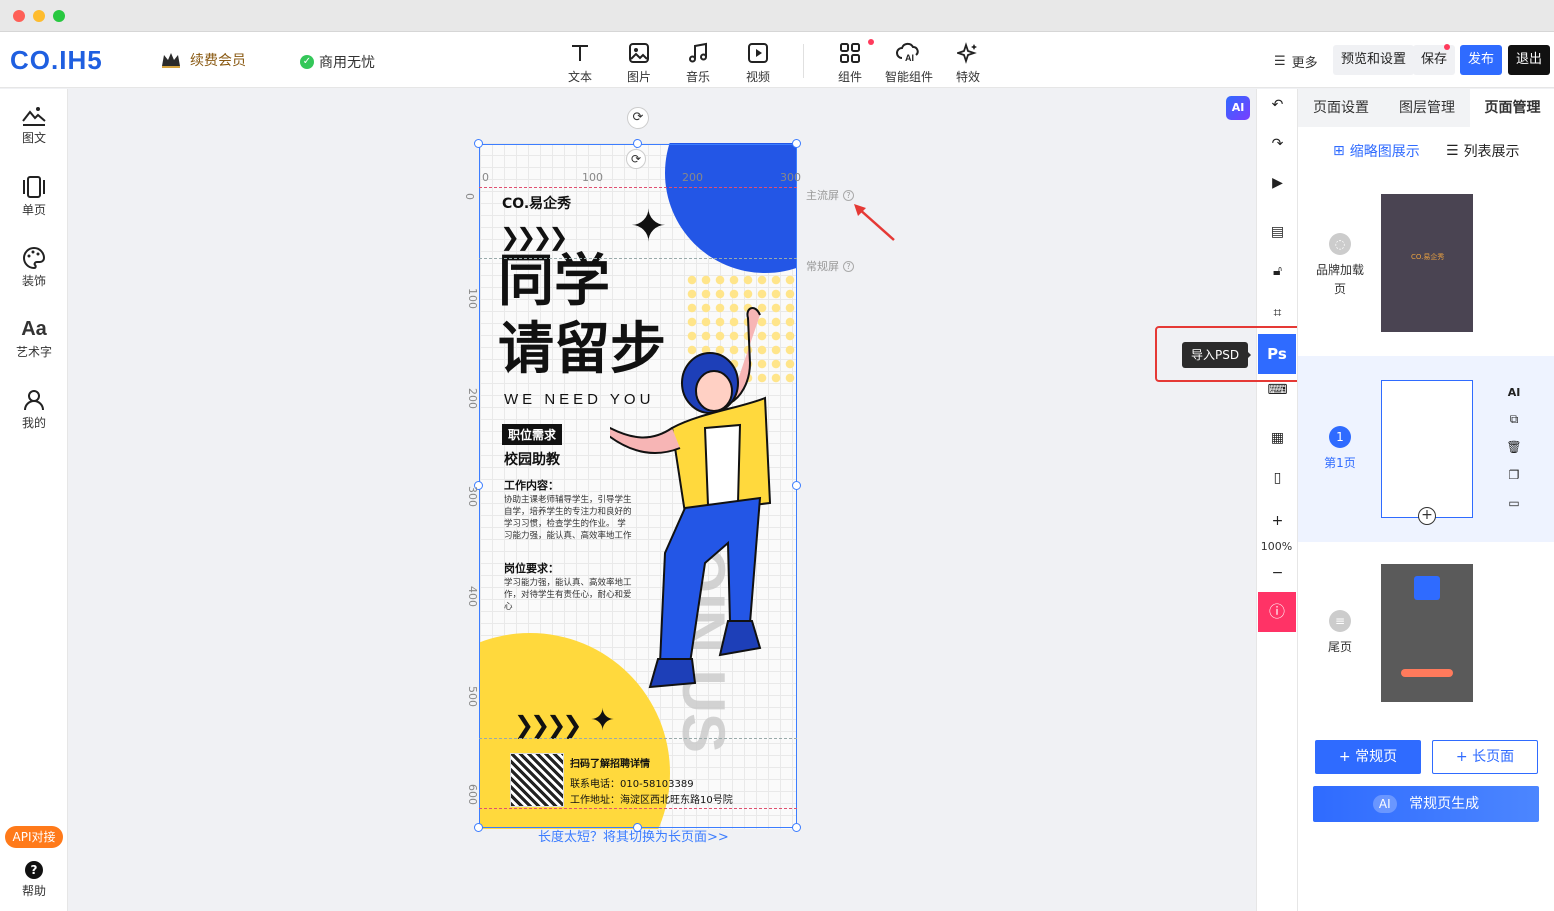 The height and width of the screenshot is (911, 1554). I want to click on trash-icon: 🗑︎, so click(1514, 454).